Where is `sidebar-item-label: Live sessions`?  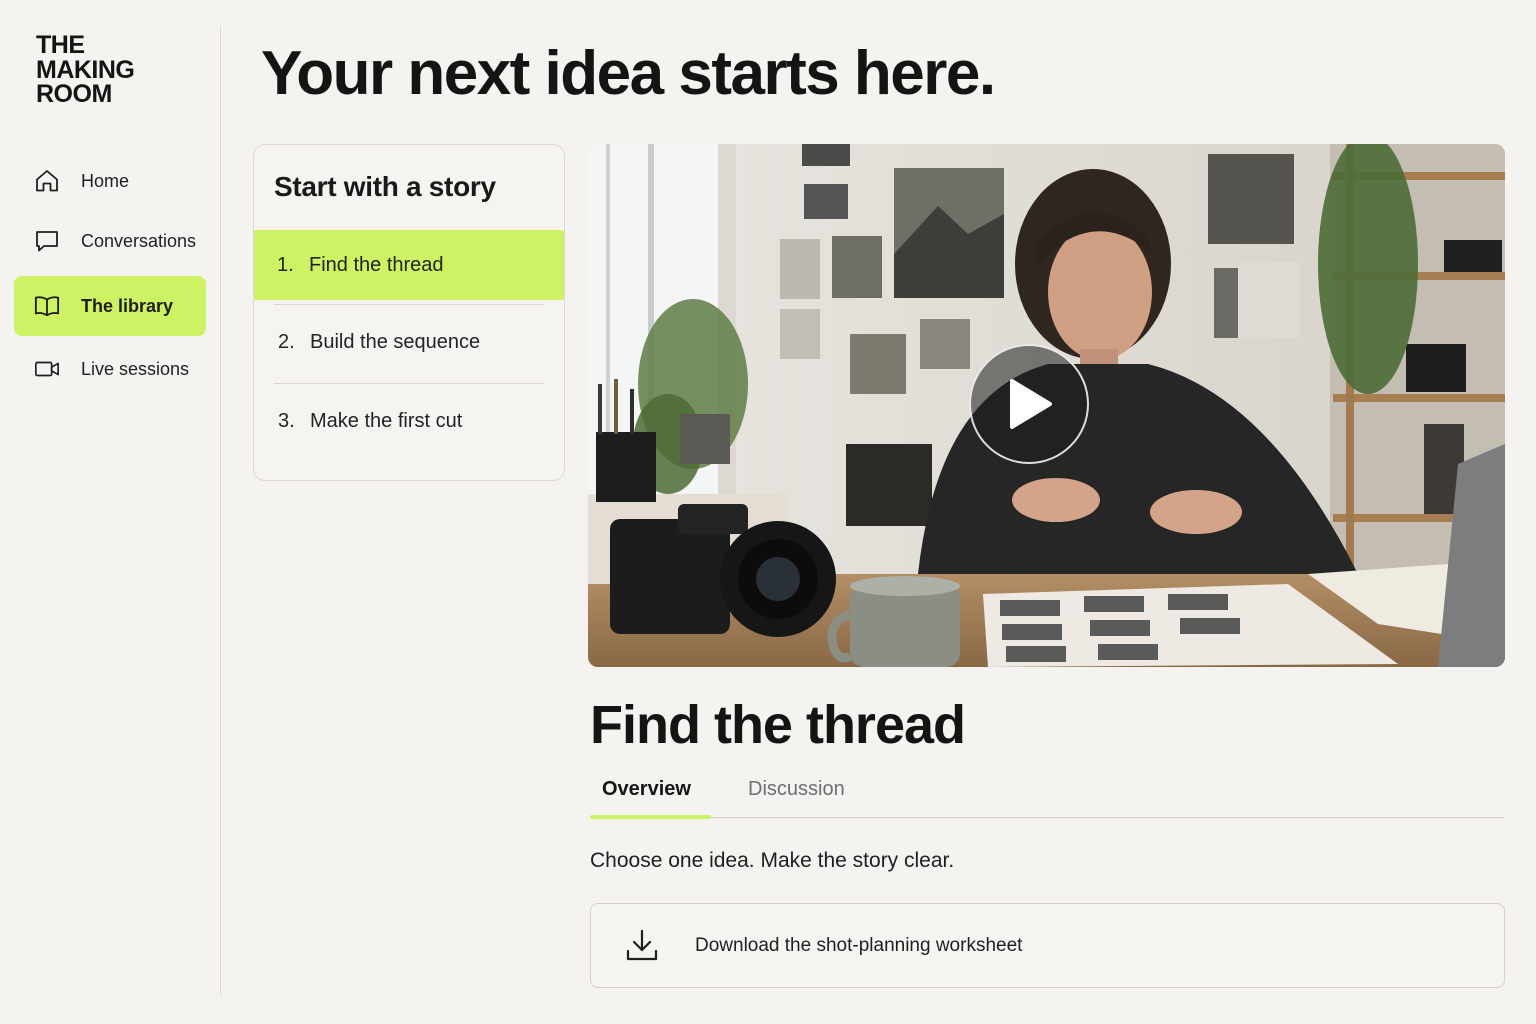
sidebar-item-label: Live sessions is located at coordinates (135, 368).